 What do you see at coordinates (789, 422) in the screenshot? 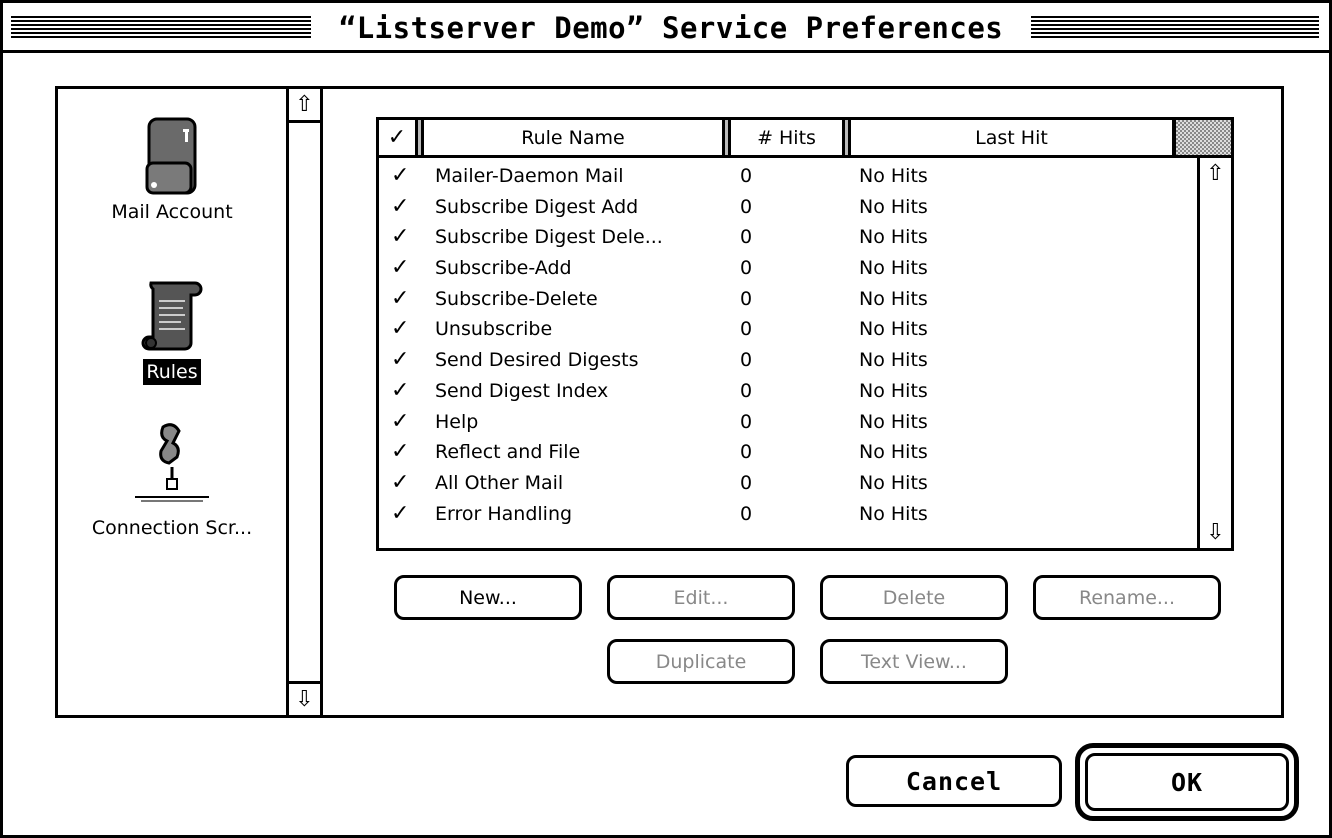
I see `table-row: ✓ Help 0 No Hits` at bounding box center [789, 422].